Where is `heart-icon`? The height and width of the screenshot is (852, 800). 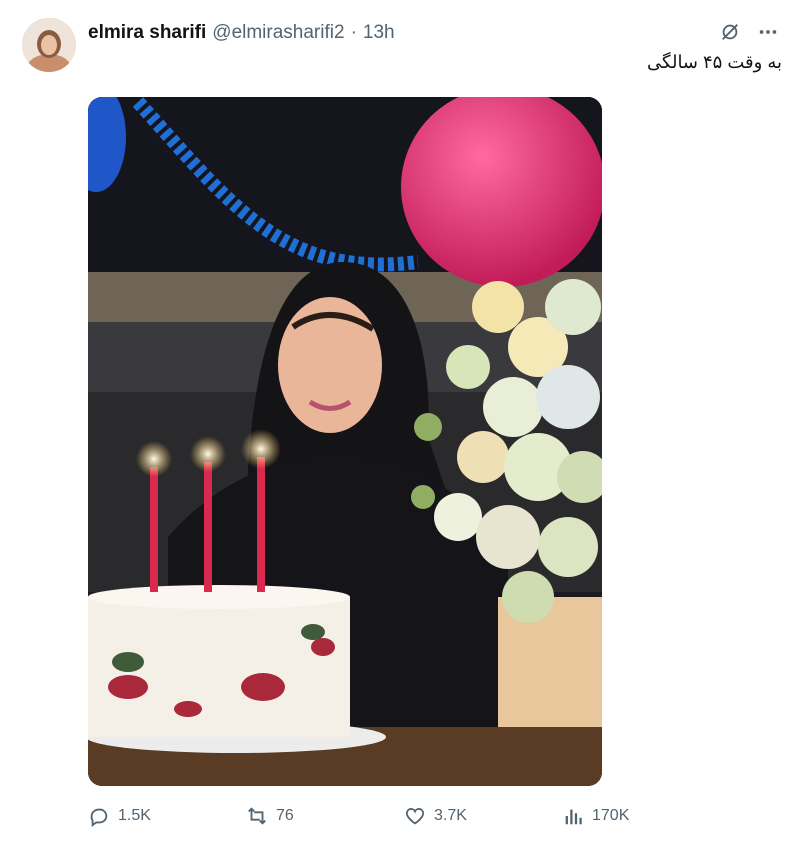
heart-icon is located at coordinates (415, 816).